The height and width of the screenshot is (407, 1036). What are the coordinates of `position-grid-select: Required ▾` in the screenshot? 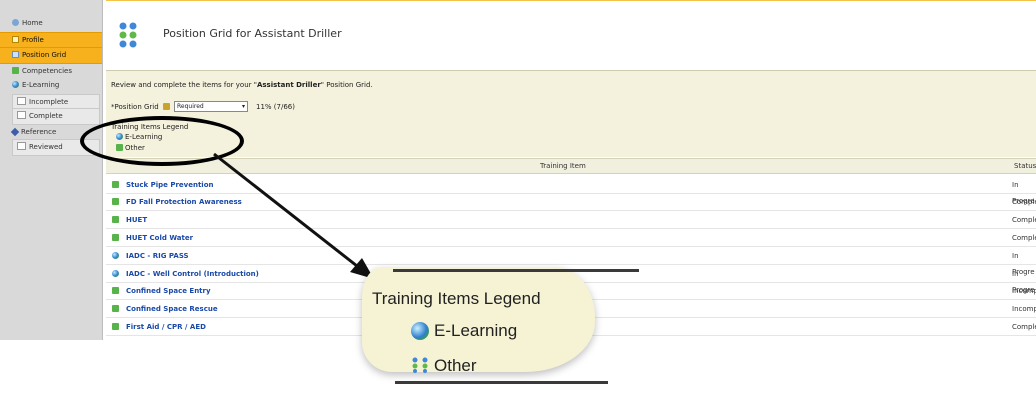 It's located at (211, 106).